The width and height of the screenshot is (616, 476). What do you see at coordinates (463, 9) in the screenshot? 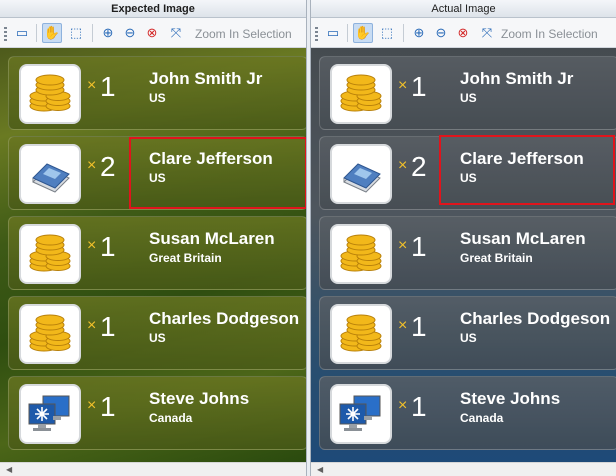
I see `actual-pane-title: Actual Image` at bounding box center [463, 9].